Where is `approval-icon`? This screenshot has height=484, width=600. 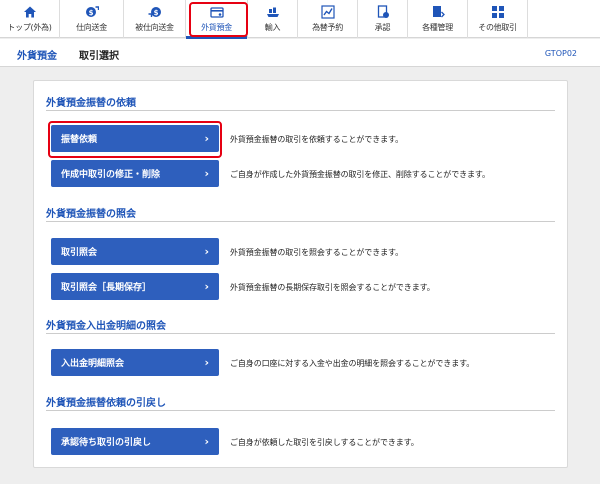
approval-icon is located at coordinates (383, 12).